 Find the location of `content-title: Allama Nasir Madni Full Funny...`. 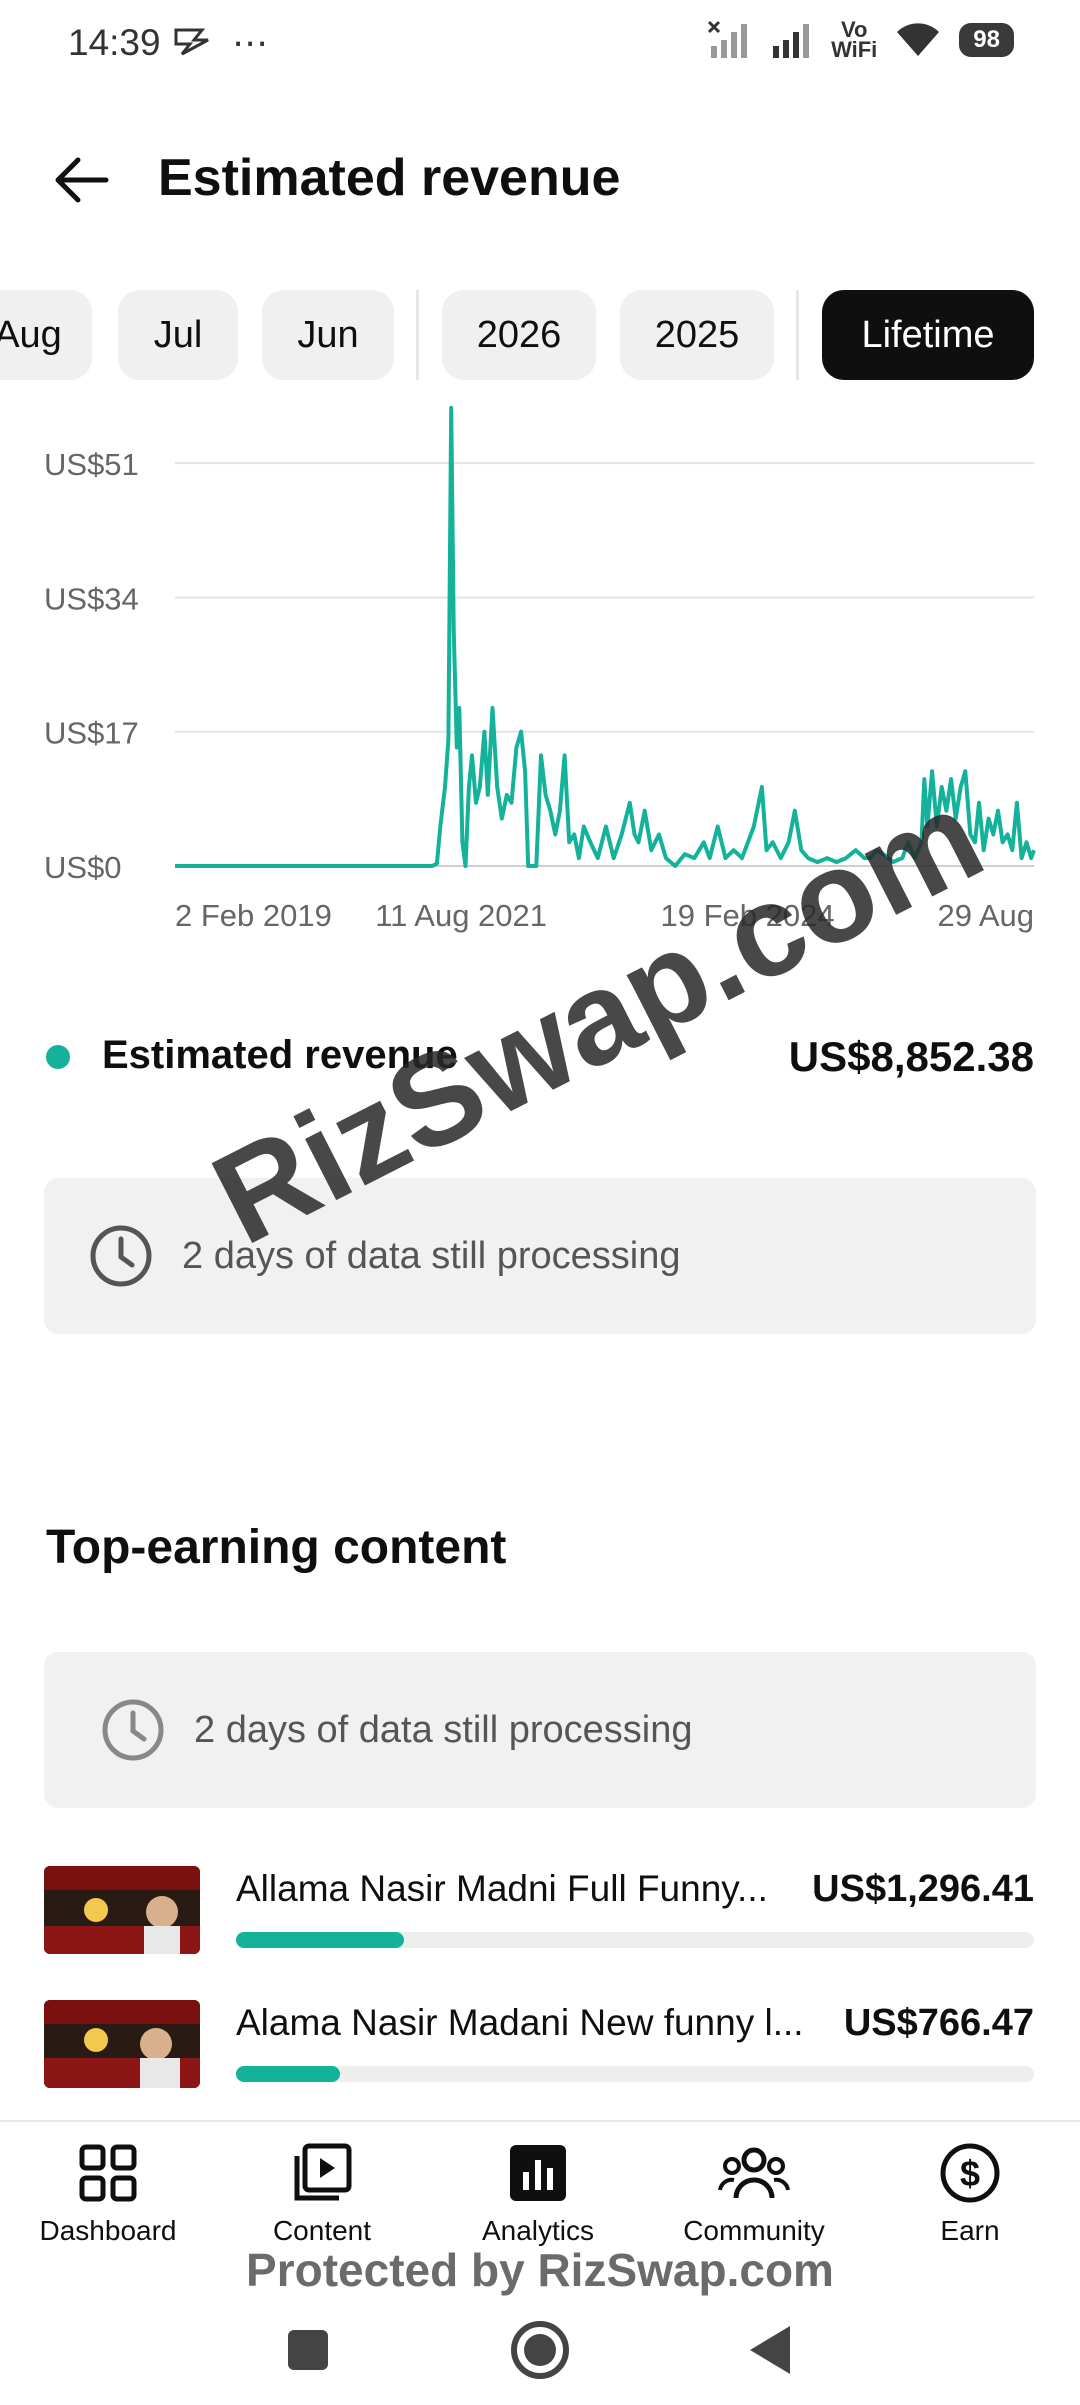

content-title: Allama Nasir Madni Full Funny... is located at coordinates (502, 1888).